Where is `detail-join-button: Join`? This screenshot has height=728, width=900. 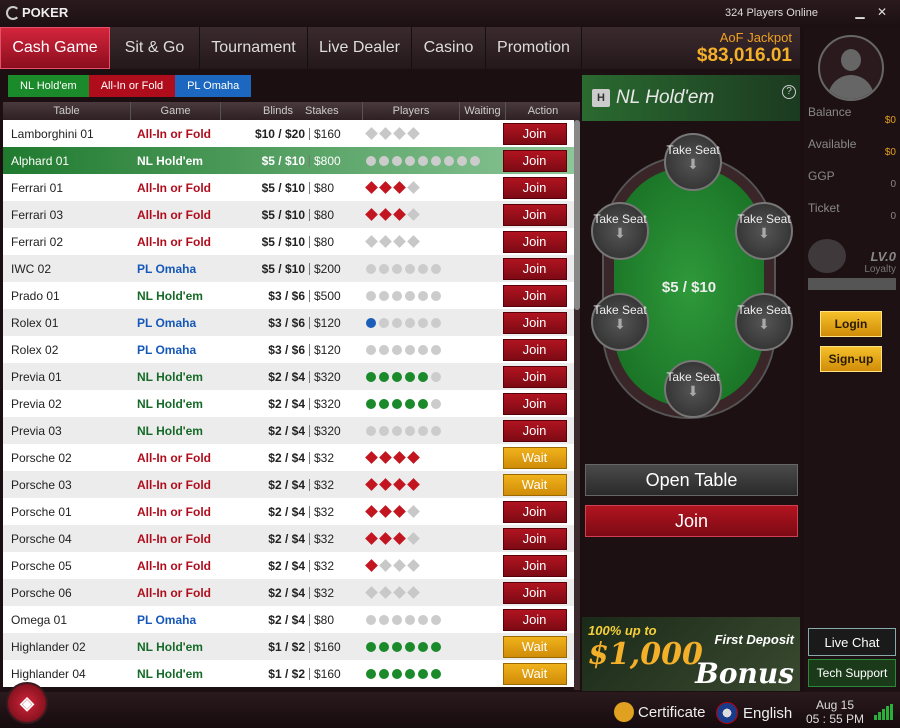
detail-join-button: Join is located at coordinates (691, 521).